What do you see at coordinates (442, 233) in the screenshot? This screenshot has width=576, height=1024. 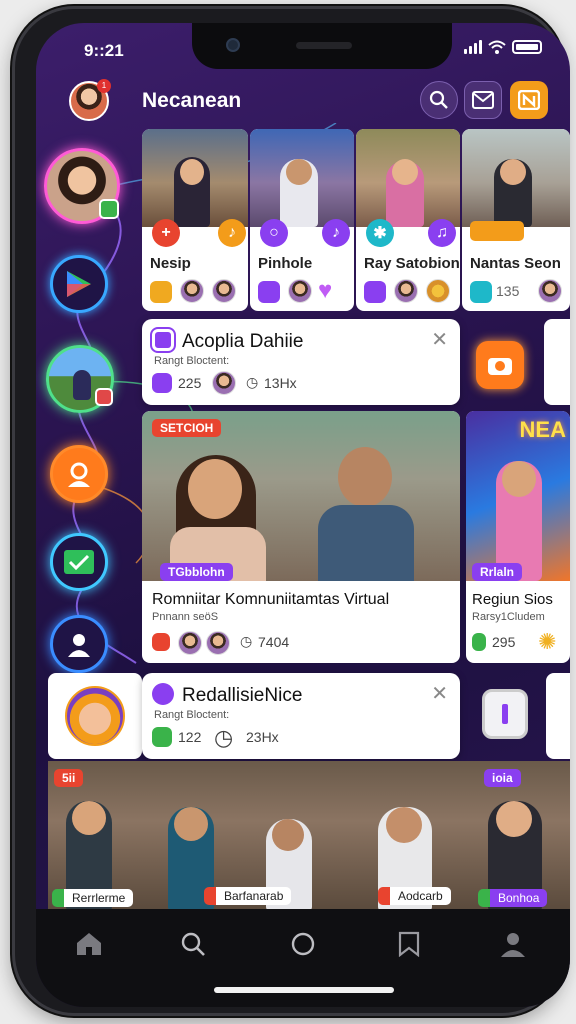 I see `music-icon: ♫` at bounding box center [442, 233].